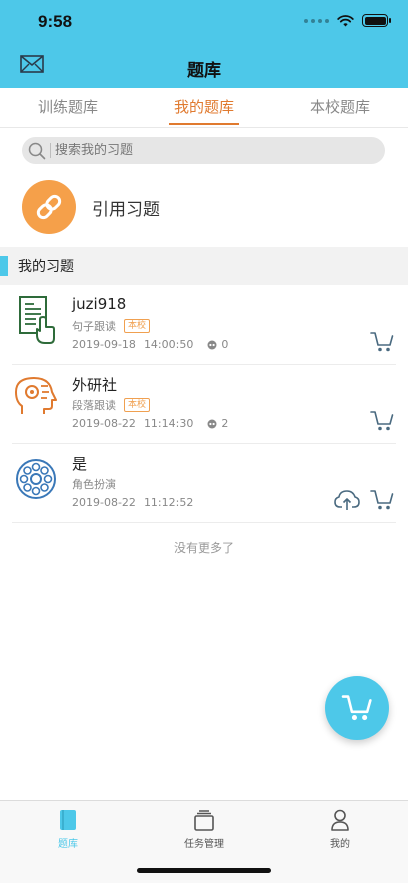  Describe the element at coordinates (99, 304) in the screenshot. I see `item-title: juzi918` at that location.